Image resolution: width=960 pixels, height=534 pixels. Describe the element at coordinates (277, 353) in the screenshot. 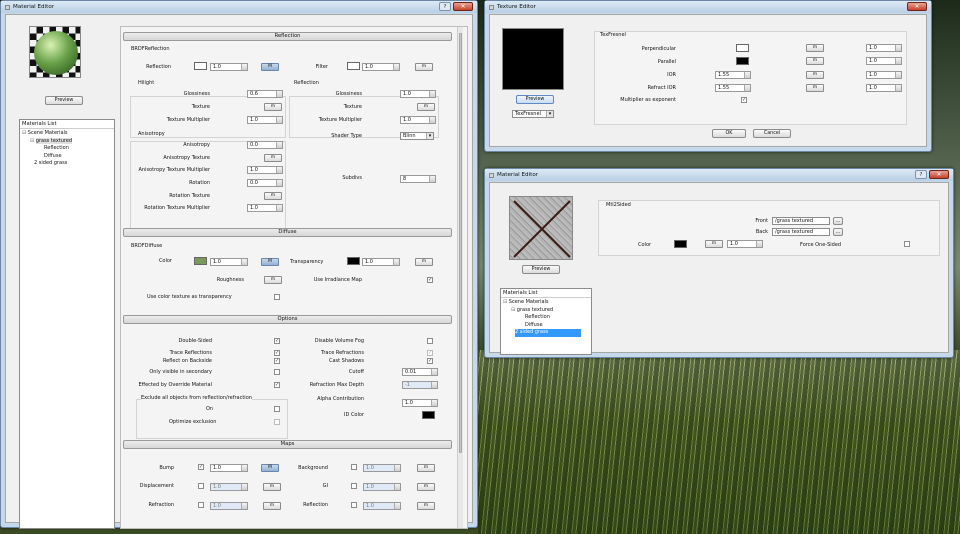

I see `trace-reflections-checkbox: ✓` at that location.